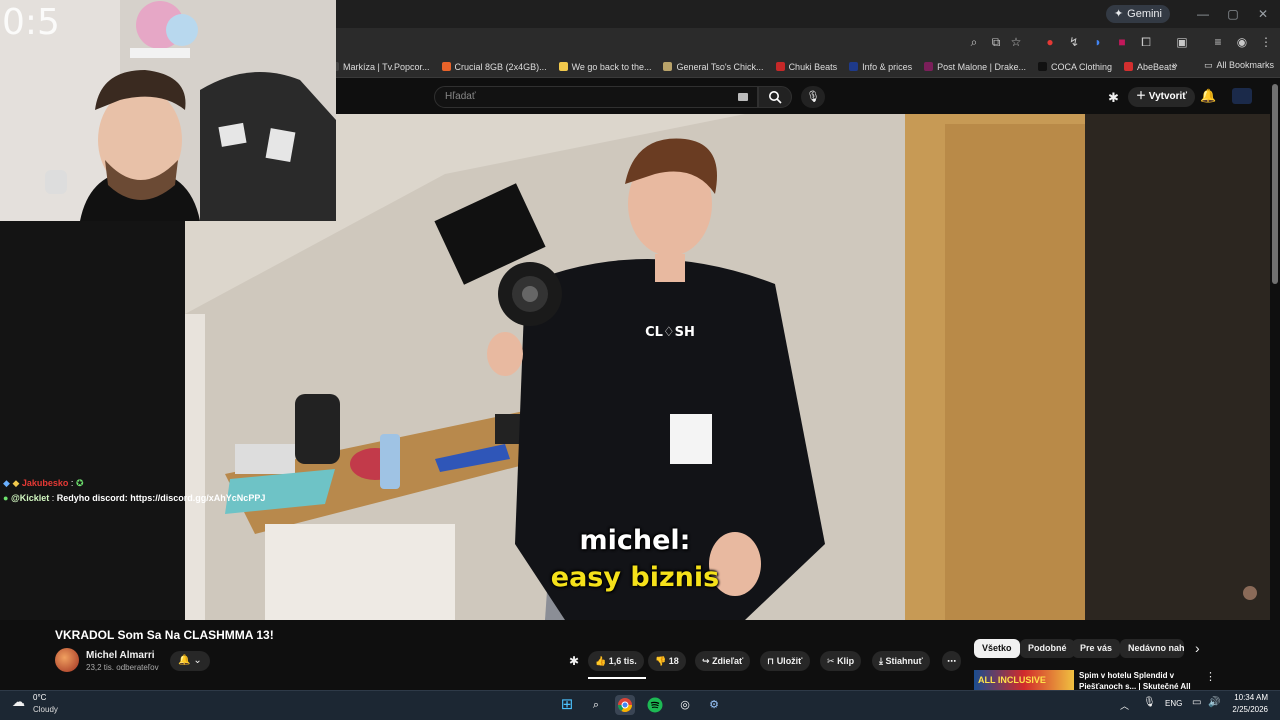 This screenshot has width=1280, height=720. I want to click on video-title: VKRADOL Som Sa Na CLASHMMA 13!, so click(164, 635).